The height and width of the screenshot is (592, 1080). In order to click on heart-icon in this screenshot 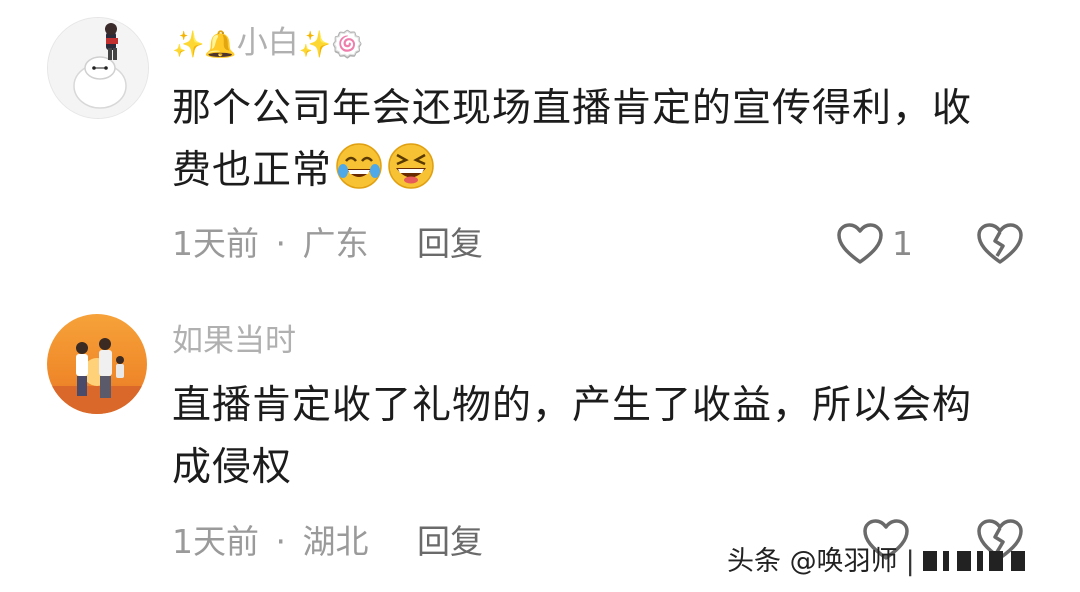, I will do `click(860, 243)`.